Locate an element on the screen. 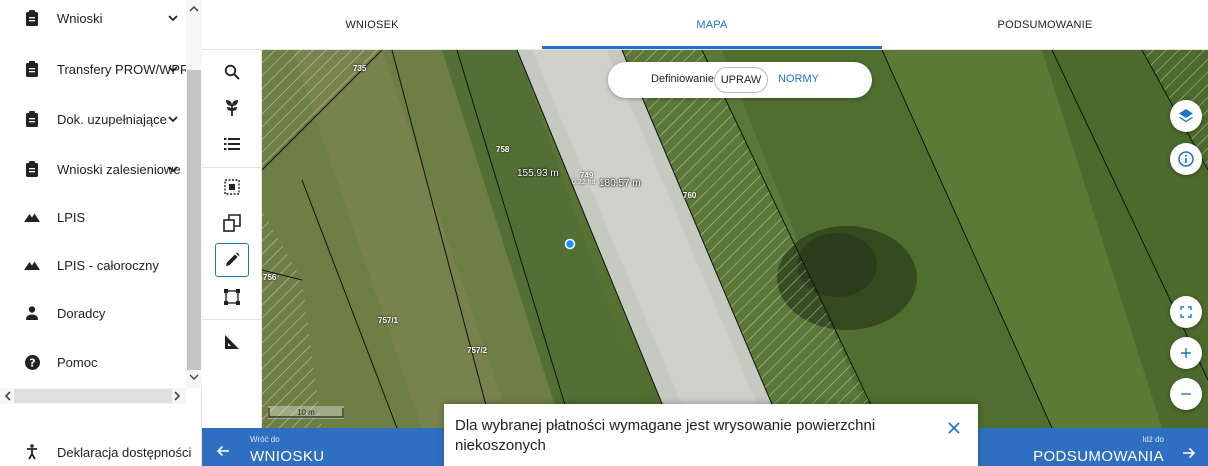 This screenshot has width=1208, height=466. toast-close-button is located at coordinates (954, 428).